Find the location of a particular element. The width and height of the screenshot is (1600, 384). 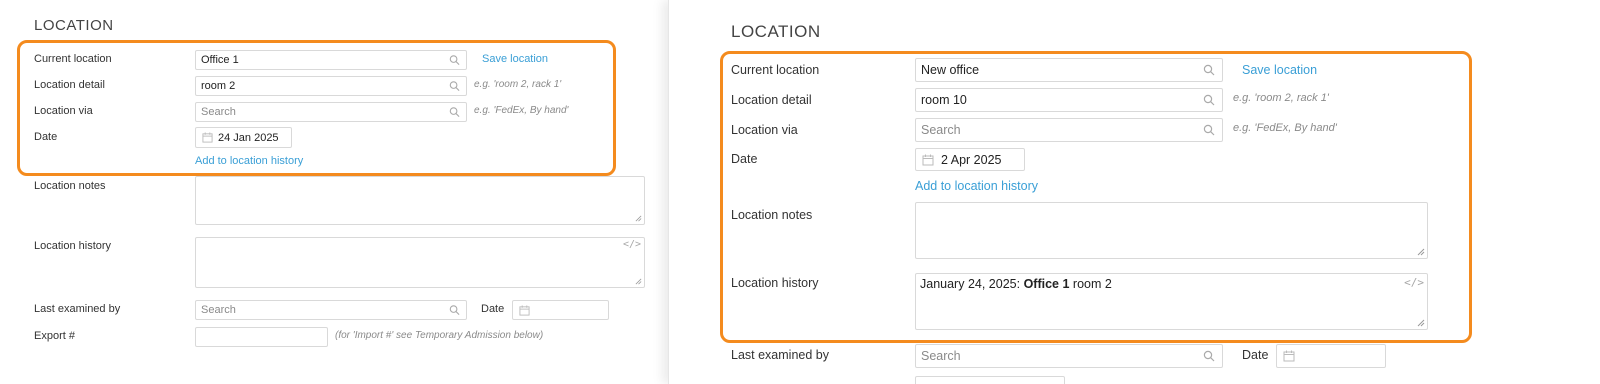

date-value: 24 Jan 2025 is located at coordinates (248, 137).